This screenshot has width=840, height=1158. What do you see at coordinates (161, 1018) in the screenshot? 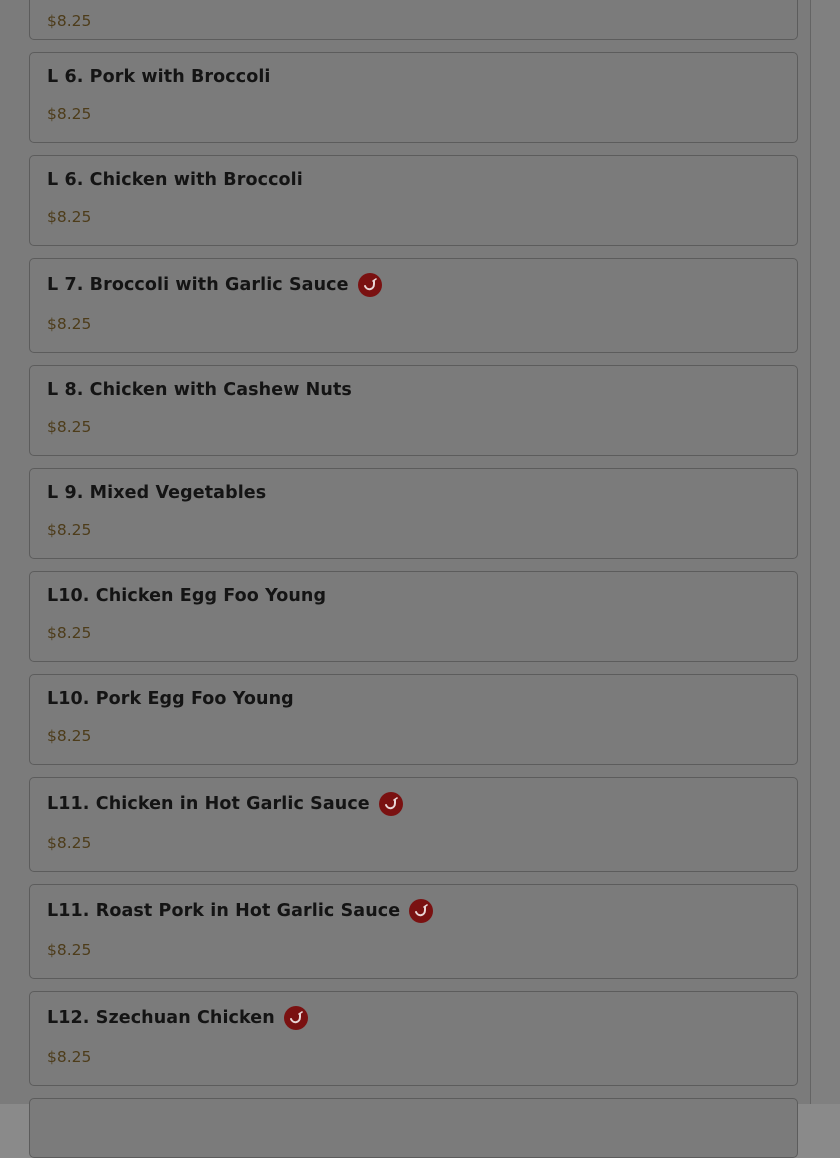
I see `item-name: L12. Szechuan Chicken` at bounding box center [161, 1018].